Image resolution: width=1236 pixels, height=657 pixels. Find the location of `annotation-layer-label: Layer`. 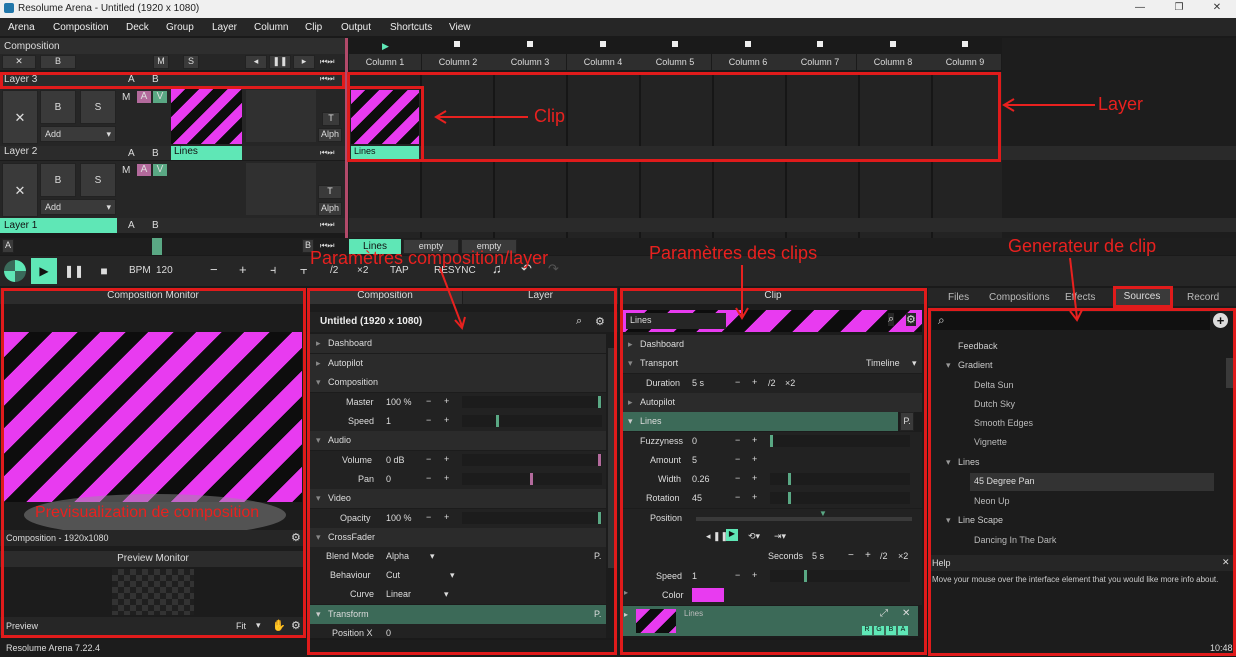

annotation-layer-label: Layer is located at coordinates (1121, 104).